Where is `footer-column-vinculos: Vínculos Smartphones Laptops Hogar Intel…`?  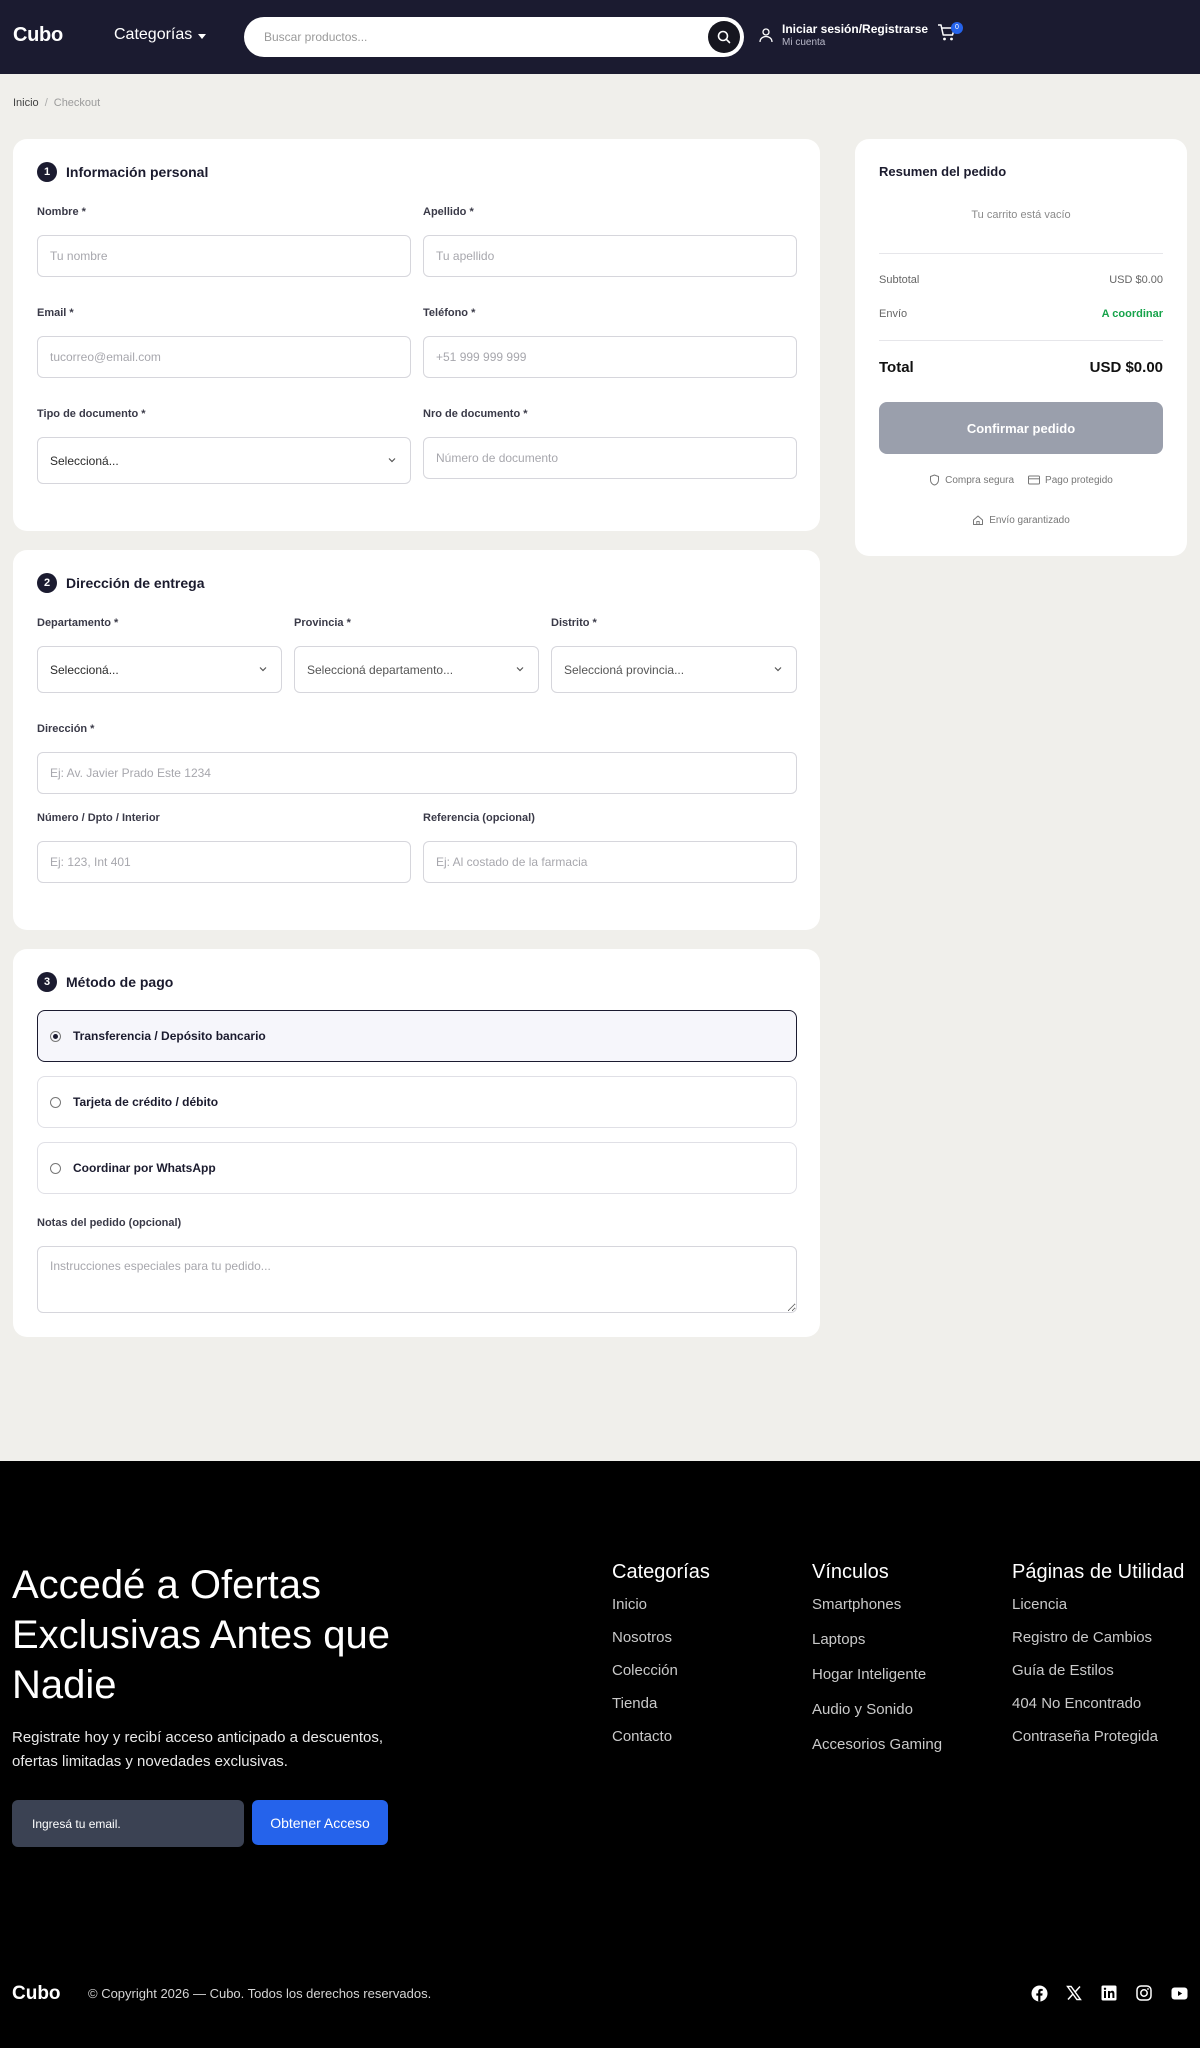 footer-column-vinculos: Vínculos Smartphones Laptops Hogar Intel… is located at coordinates (877, 1657).